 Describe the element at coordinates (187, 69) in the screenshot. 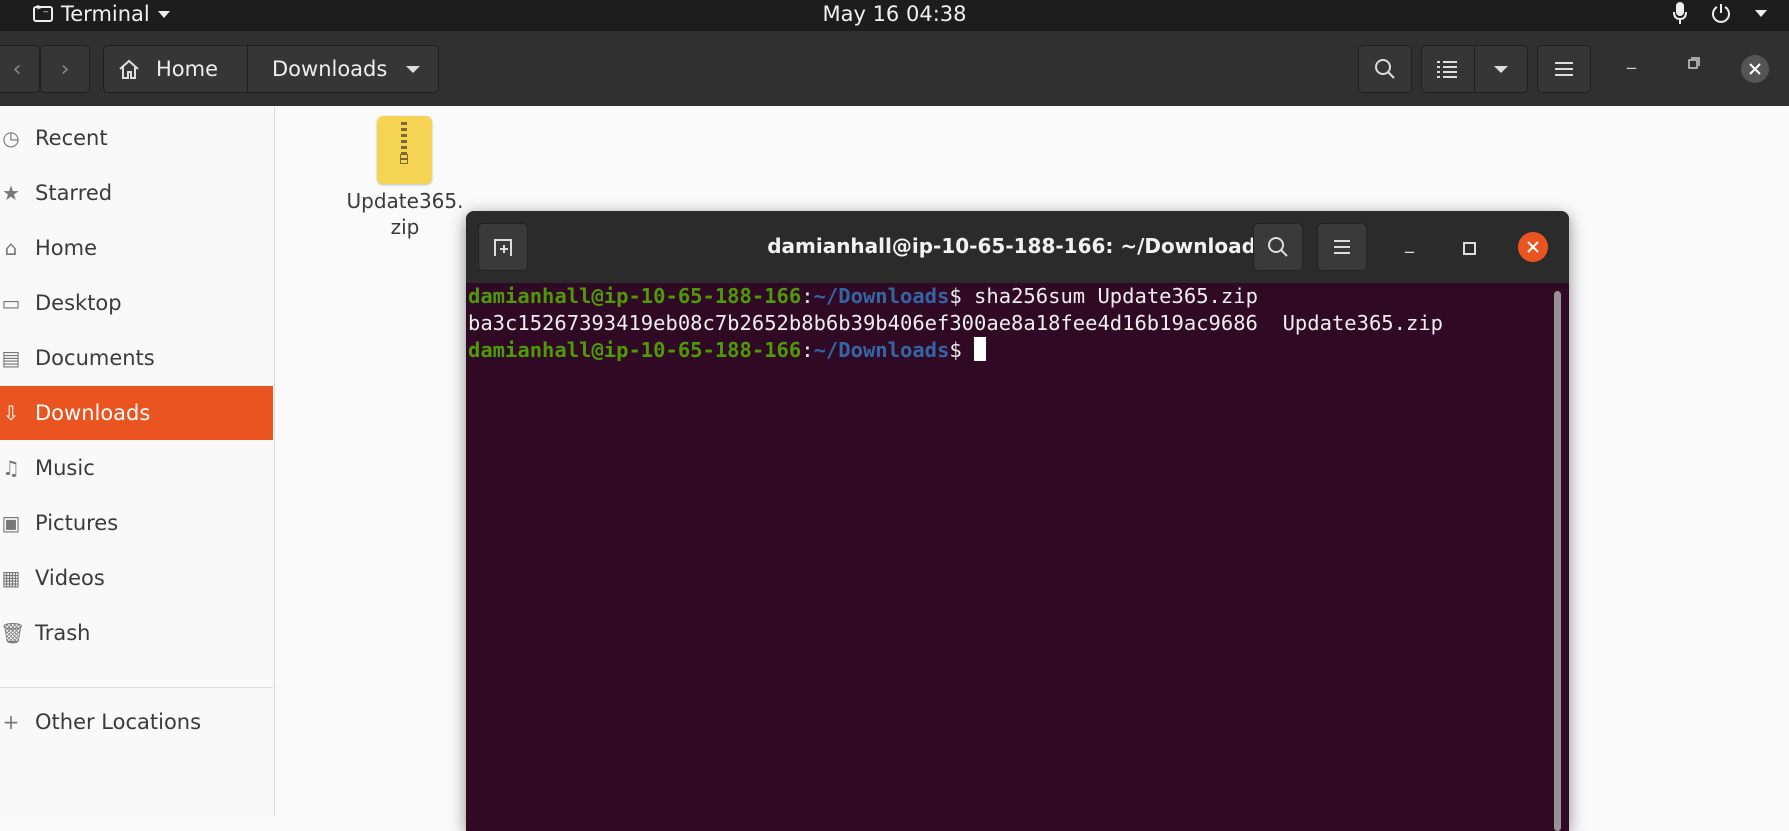

I see `path-home-label: Home` at that location.